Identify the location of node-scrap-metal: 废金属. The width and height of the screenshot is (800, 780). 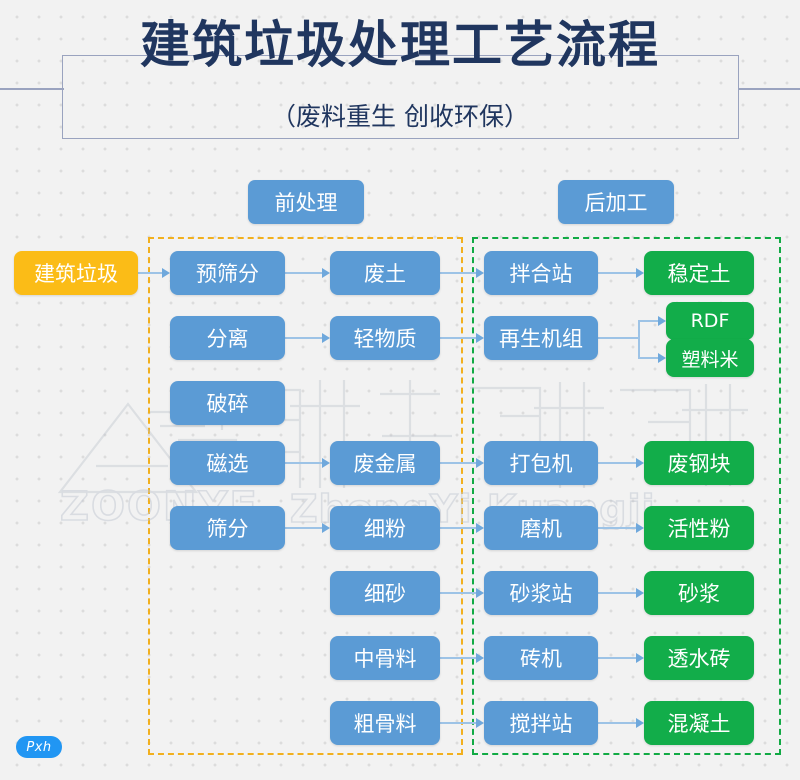
(385, 463).